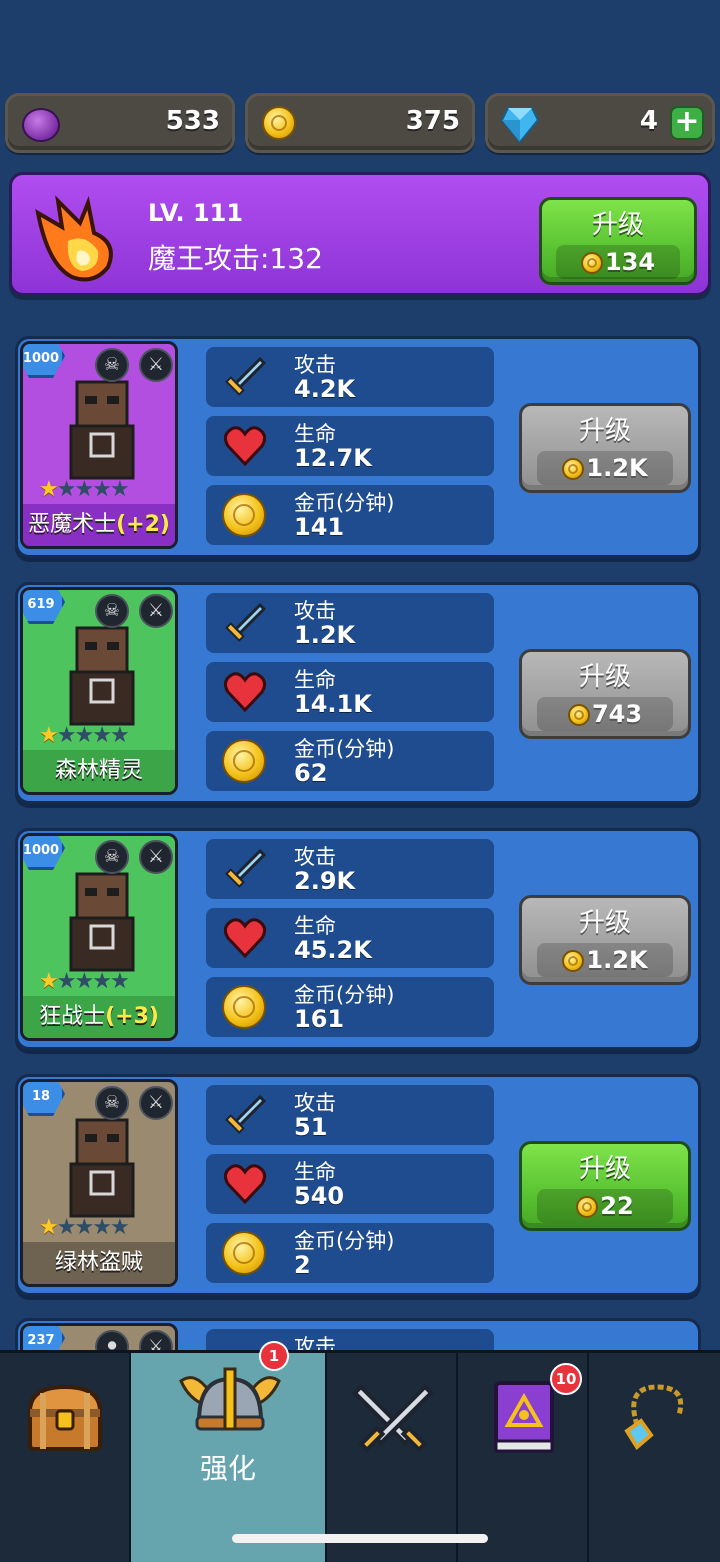 This screenshot has width=720, height=1562. What do you see at coordinates (360, 1538) in the screenshot?
I see `home-indicator` at bounding box center [360, 1538].